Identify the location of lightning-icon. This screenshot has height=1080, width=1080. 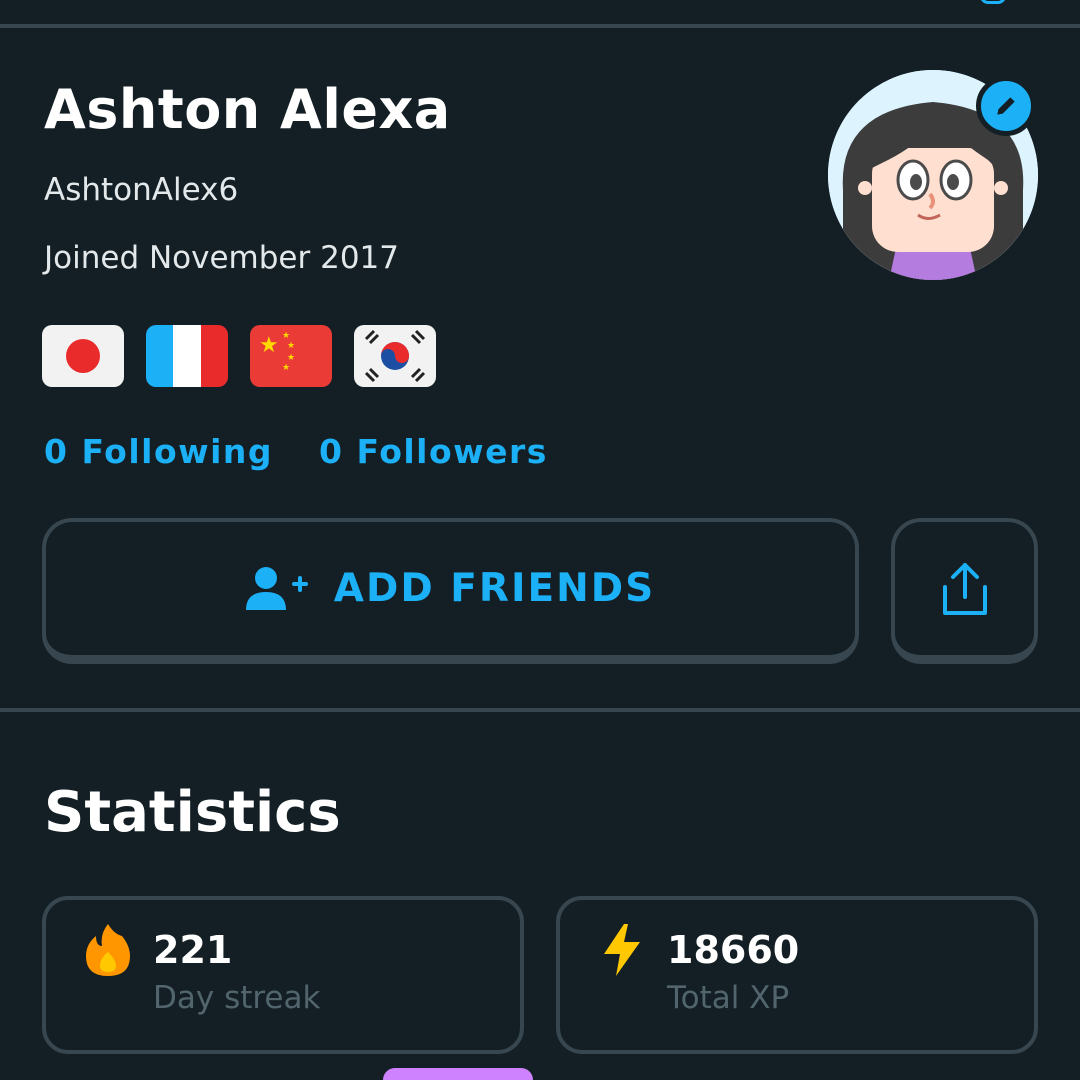
(622, 950).